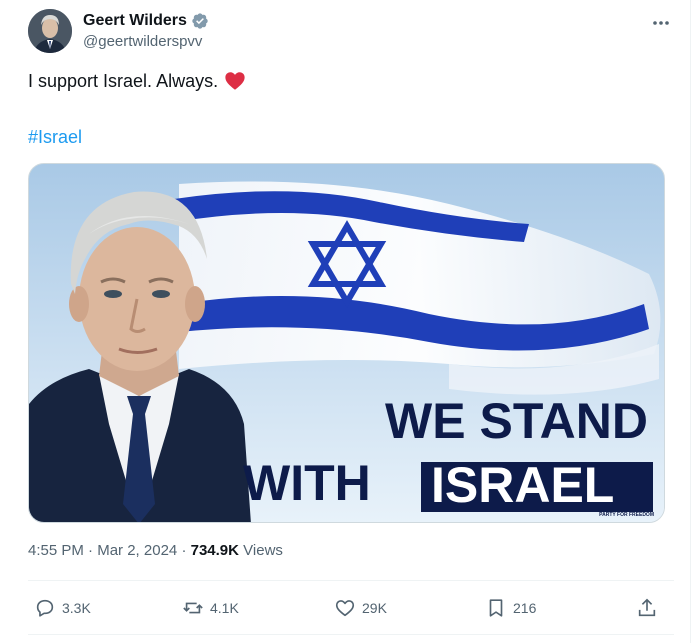  What do you see at coordinates (263, 550) in the screenshot?
I see `views-label: Views` at bounding box center [263, 550].